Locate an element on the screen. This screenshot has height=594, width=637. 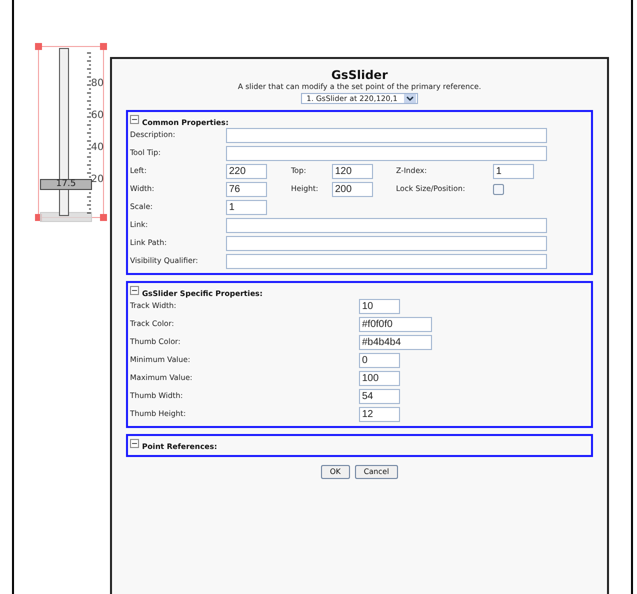
input-field: 120 is located at coordinates (352, 171).